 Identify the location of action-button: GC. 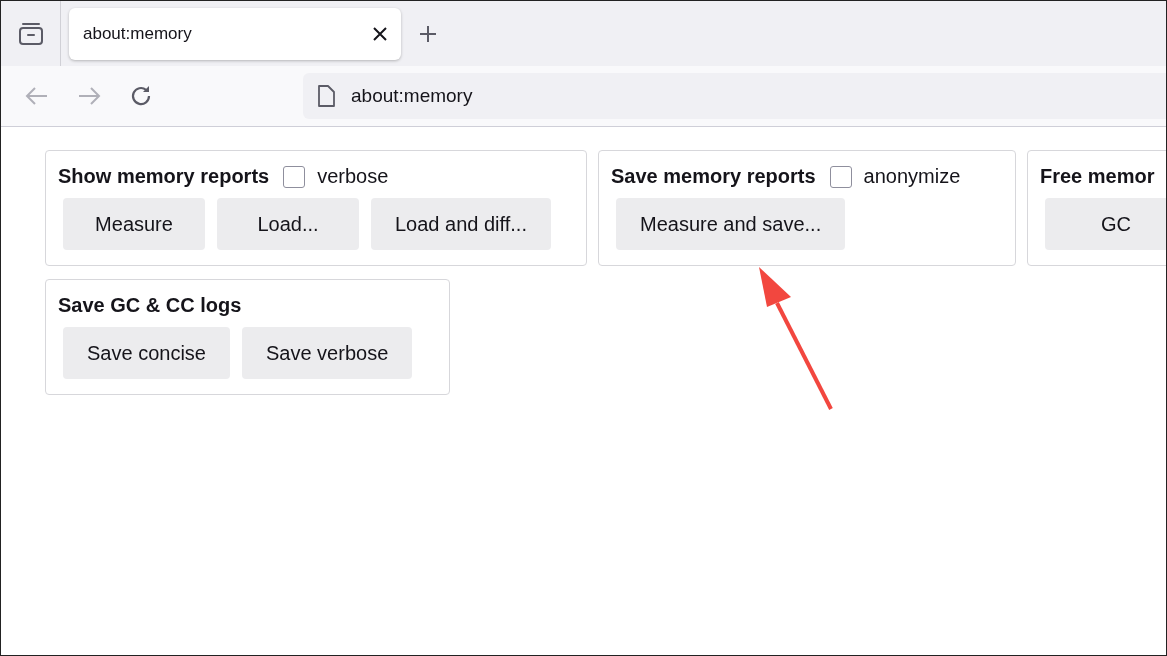
(1105, 224).